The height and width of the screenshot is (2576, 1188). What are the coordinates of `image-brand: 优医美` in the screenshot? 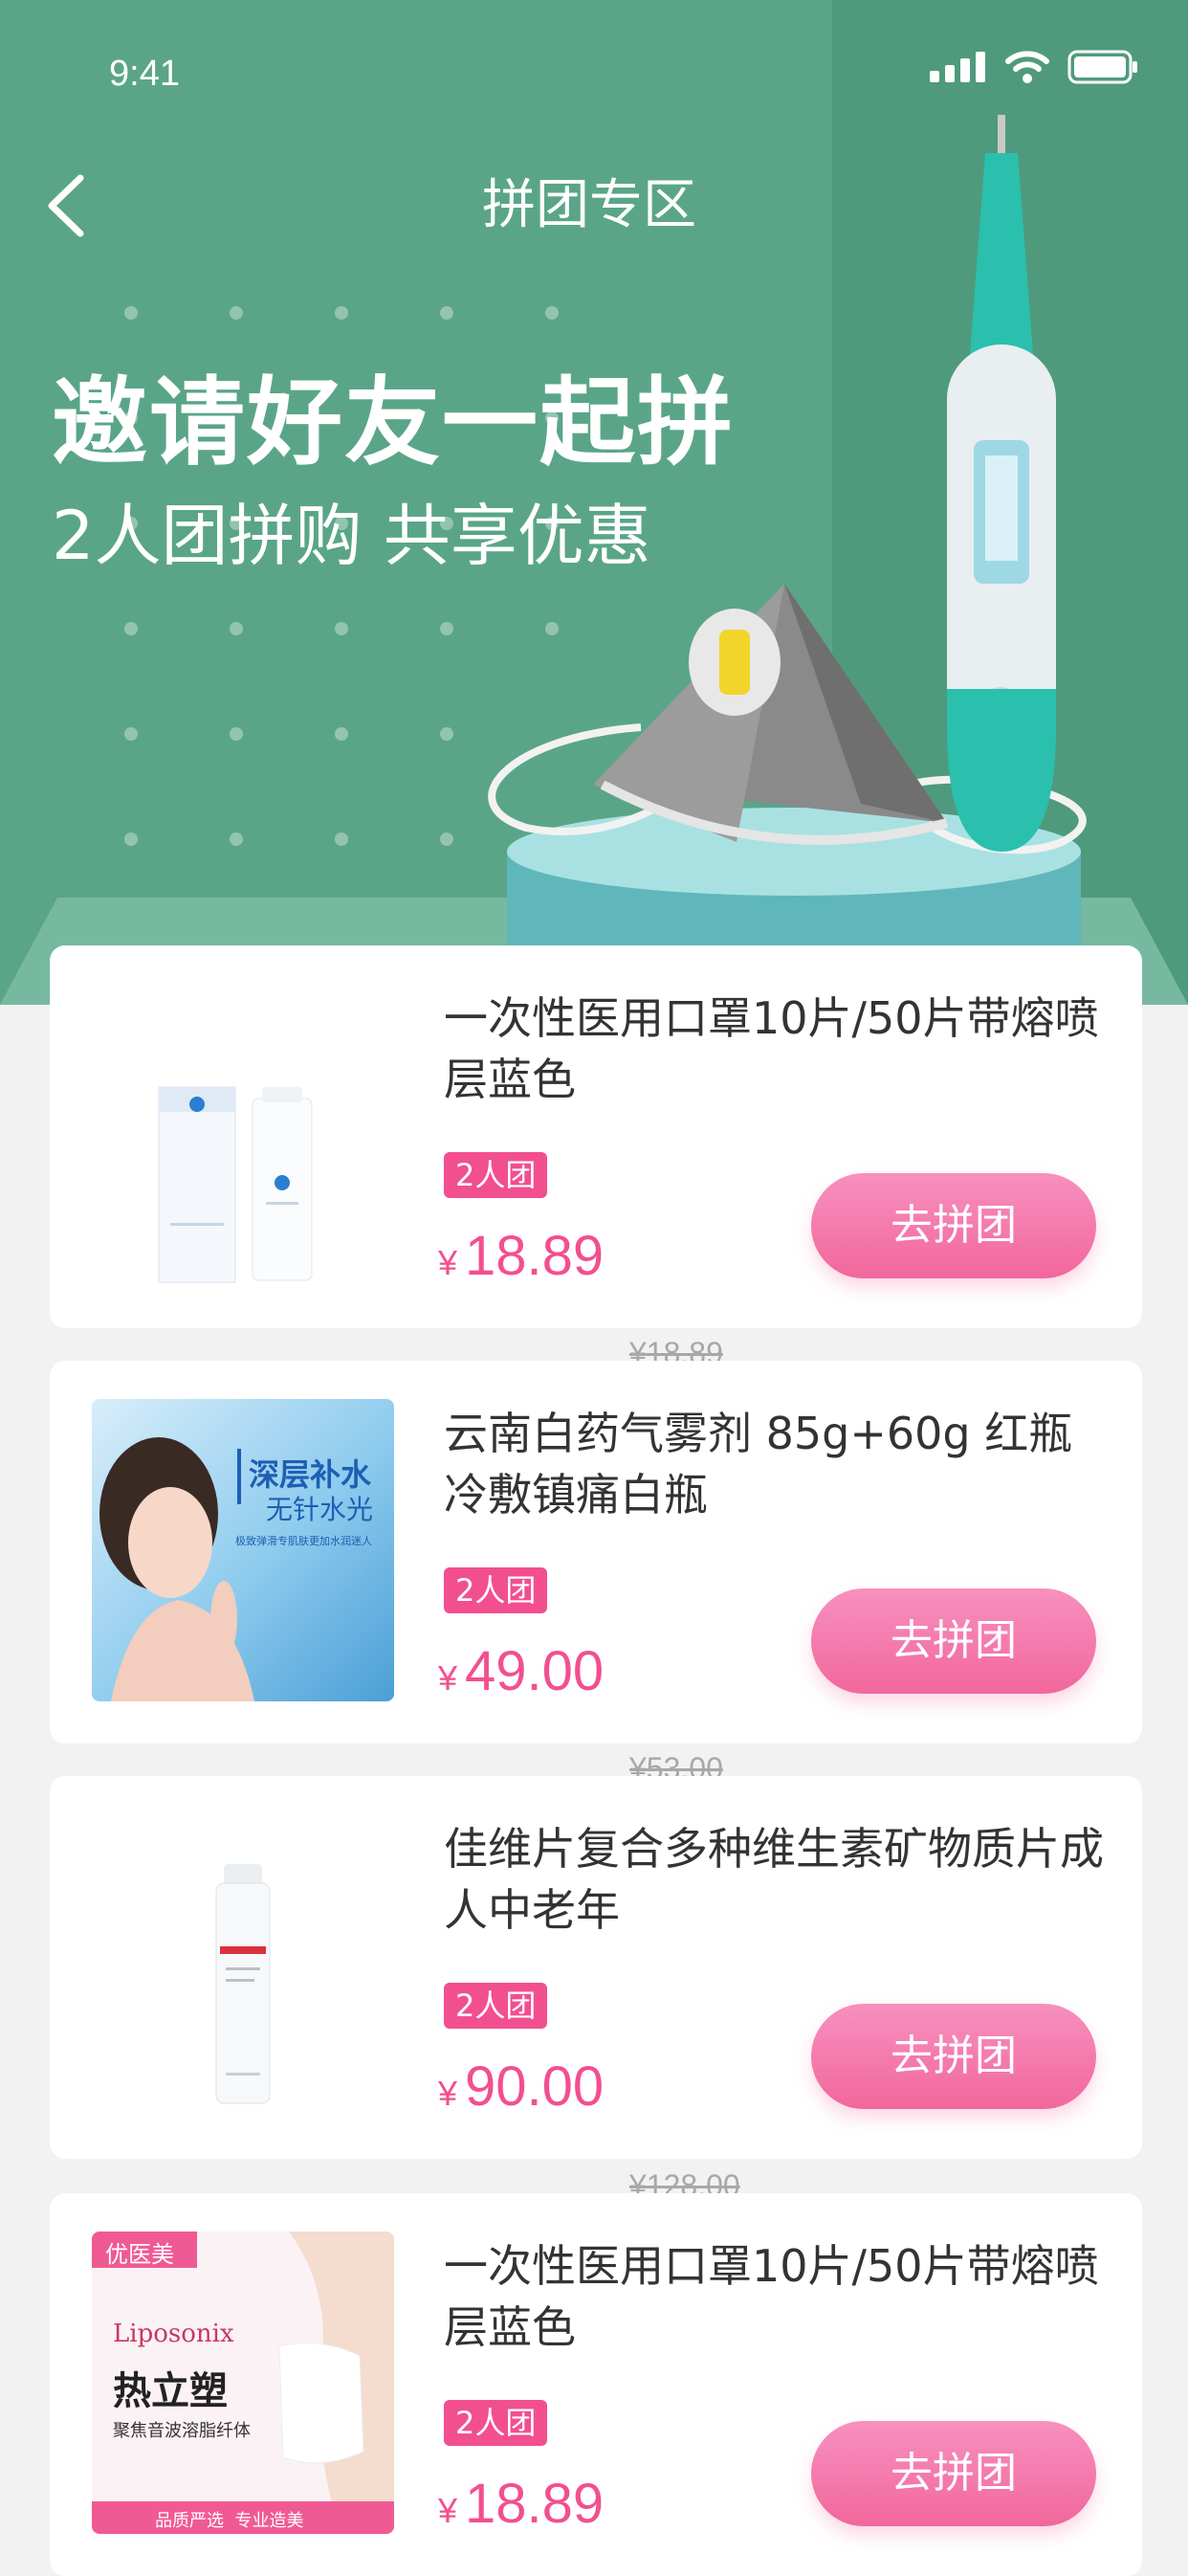 It's located at (139, 2254).